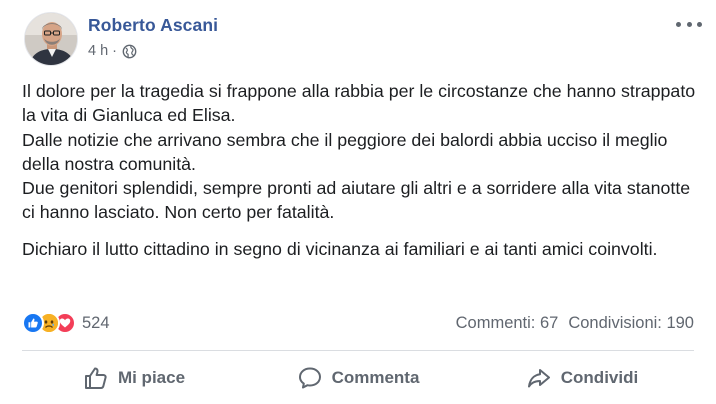 The height and width of the screenshot is (404, 716). What do you see at coordinates (98, 51) in the screenshot?
I see `post-timestamp: 4 h` at bounding box center [98, 51].